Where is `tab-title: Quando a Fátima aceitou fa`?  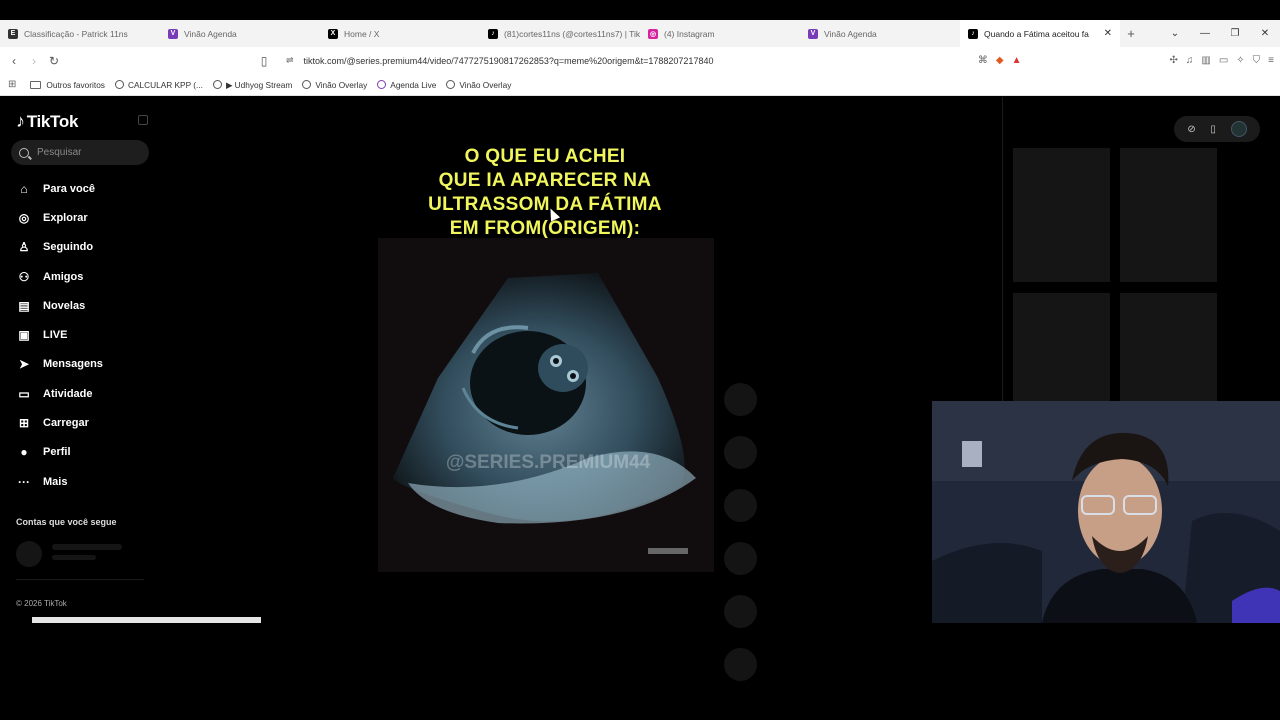 tab-title: Quando a Fátima aceitou fa is located at coordinates (1036, 33).